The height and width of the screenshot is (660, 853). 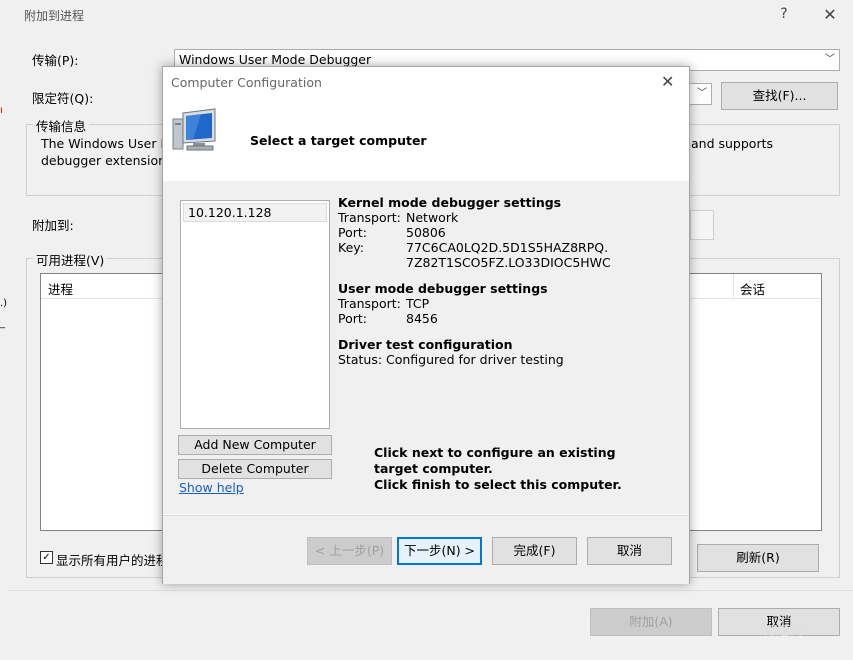 I want to click on divider, so click(x=430, y=590).